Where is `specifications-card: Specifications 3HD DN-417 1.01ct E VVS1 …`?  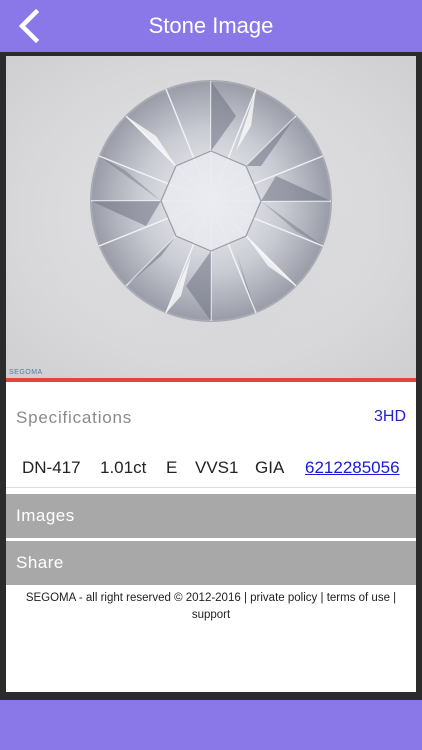
specifications-card: Specifications 3HD DN-417 1.01ct E VVS1 … is located at coordinates (211, 438).